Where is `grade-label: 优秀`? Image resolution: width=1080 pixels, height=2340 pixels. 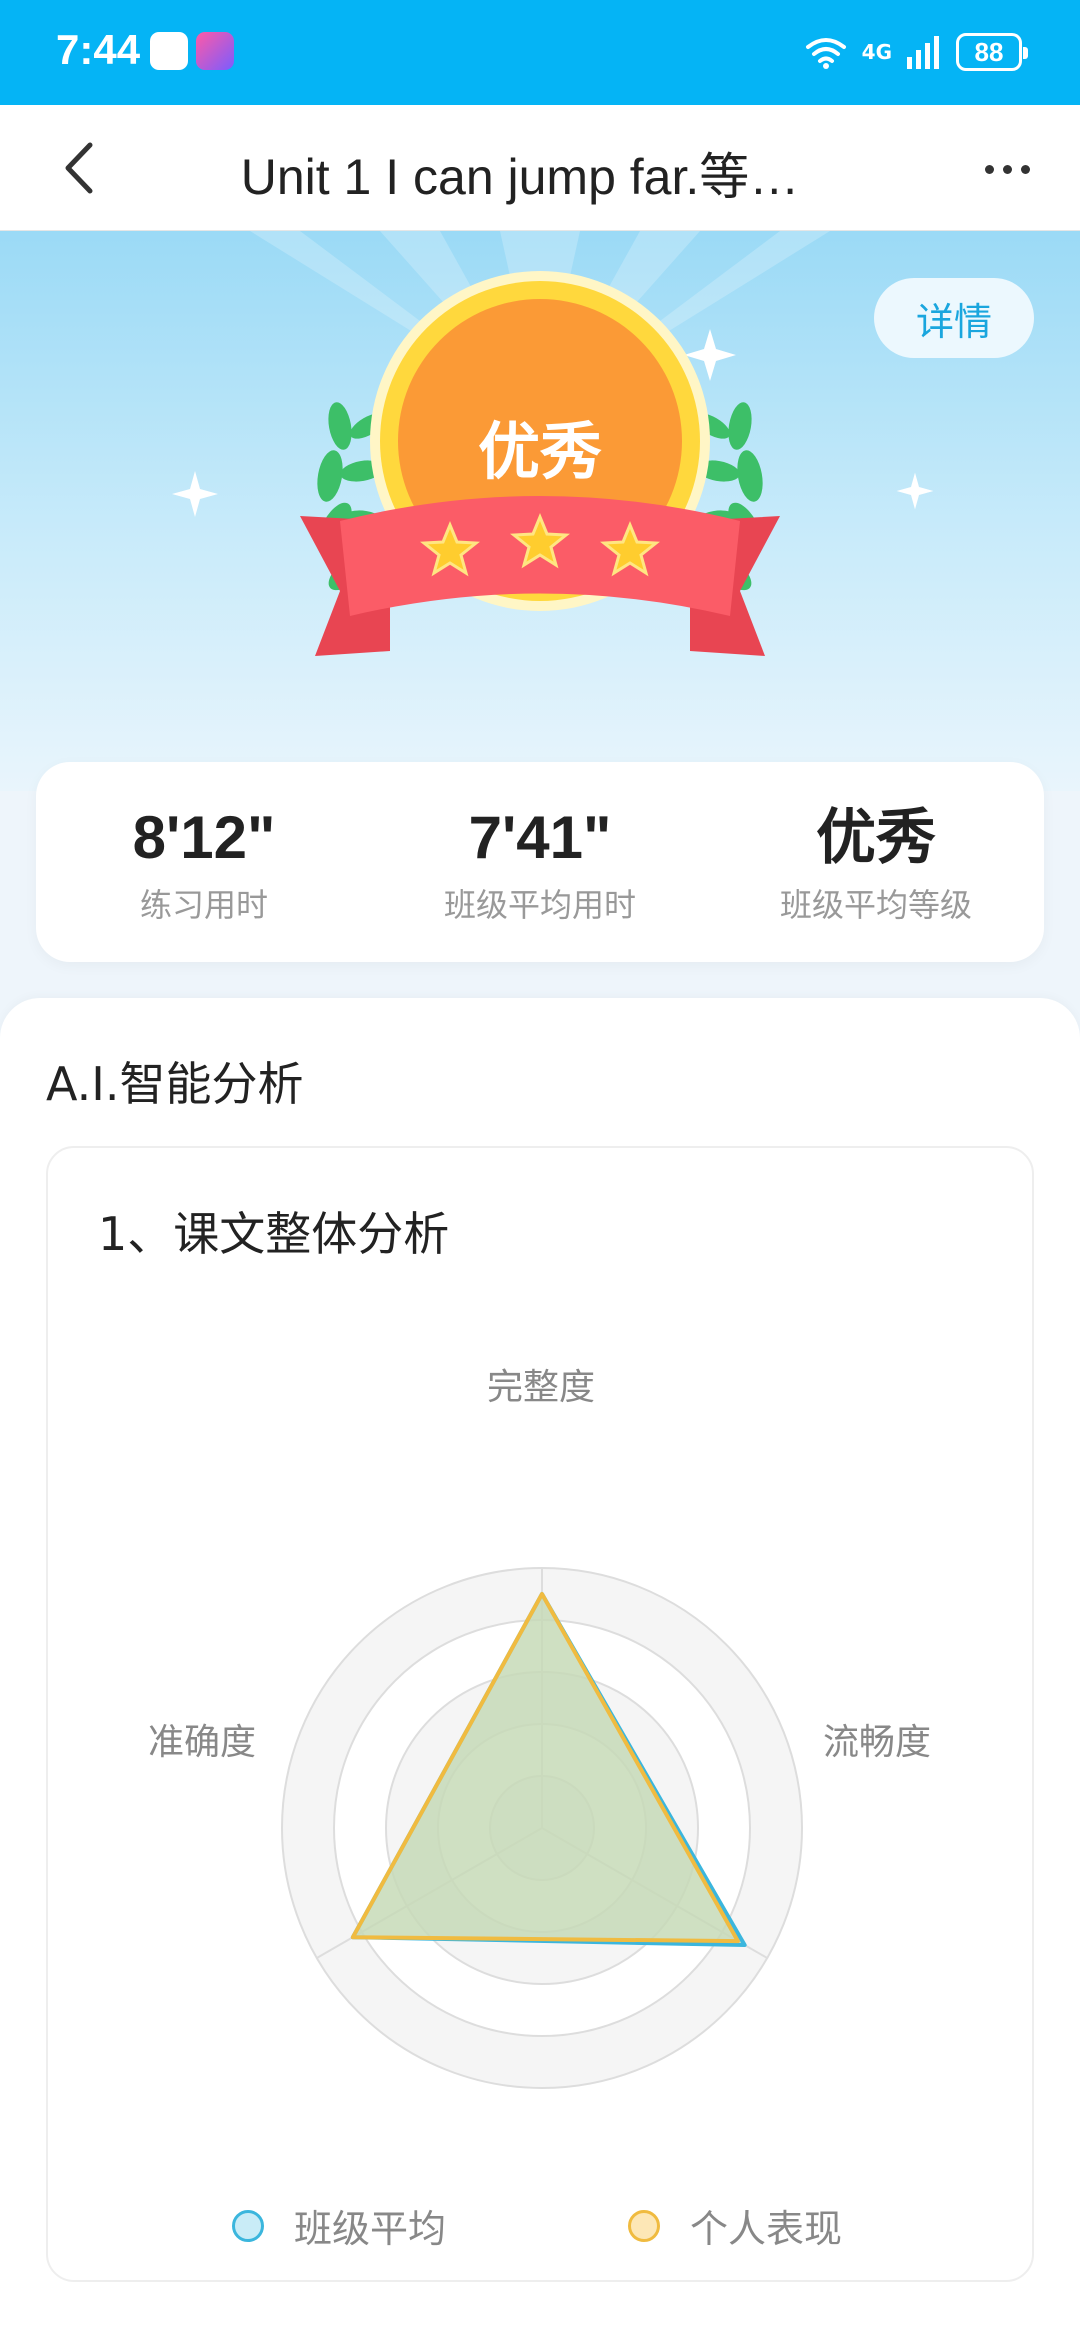
grade-label: 优秀 is located at coordinates (539, 451).